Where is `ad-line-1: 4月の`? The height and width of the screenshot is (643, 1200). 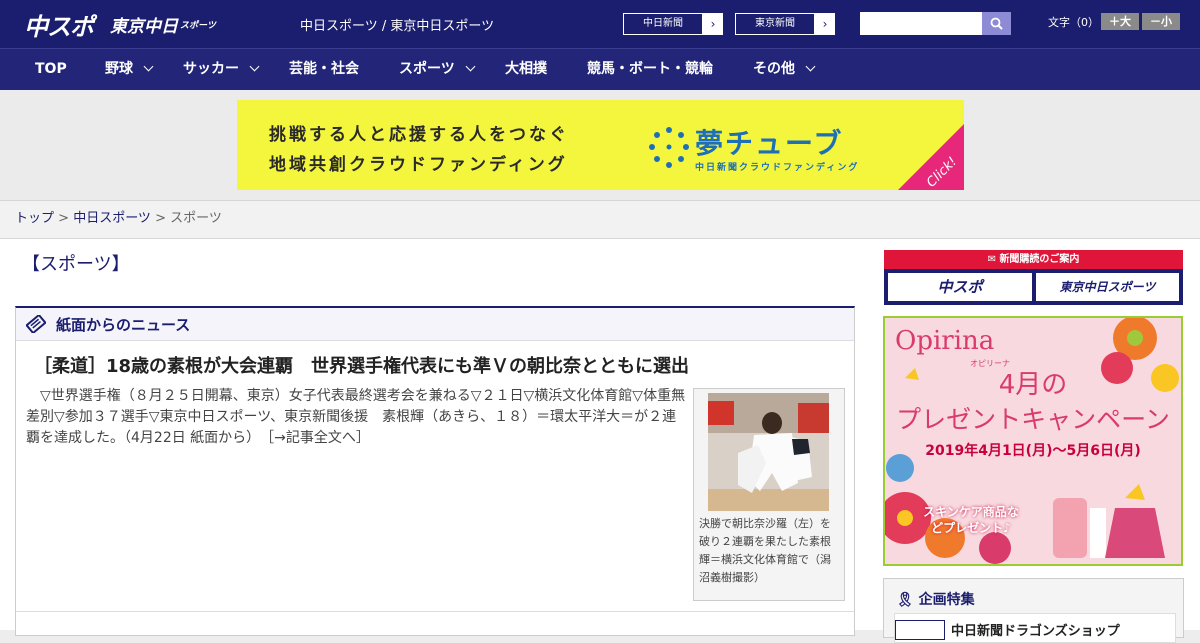
ad-line-1: 4月の is located at coordinates (1033, 385).